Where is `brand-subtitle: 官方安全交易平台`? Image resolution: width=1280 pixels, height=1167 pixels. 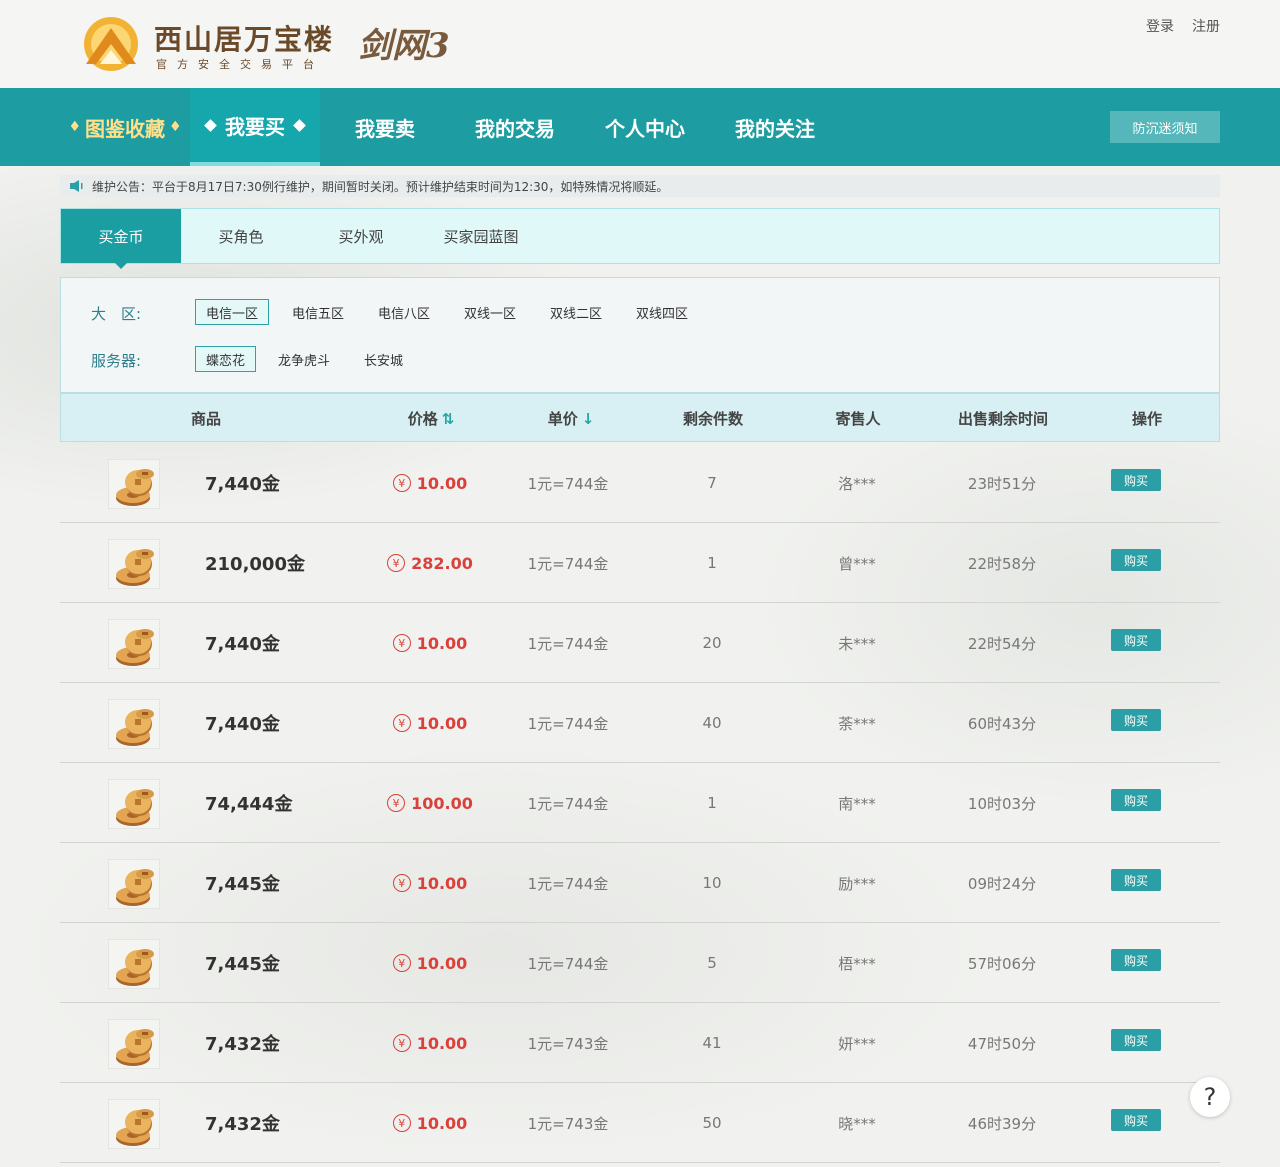
brand-subtitle: 官方安全交易平台 is located at coordinates (240, 64).